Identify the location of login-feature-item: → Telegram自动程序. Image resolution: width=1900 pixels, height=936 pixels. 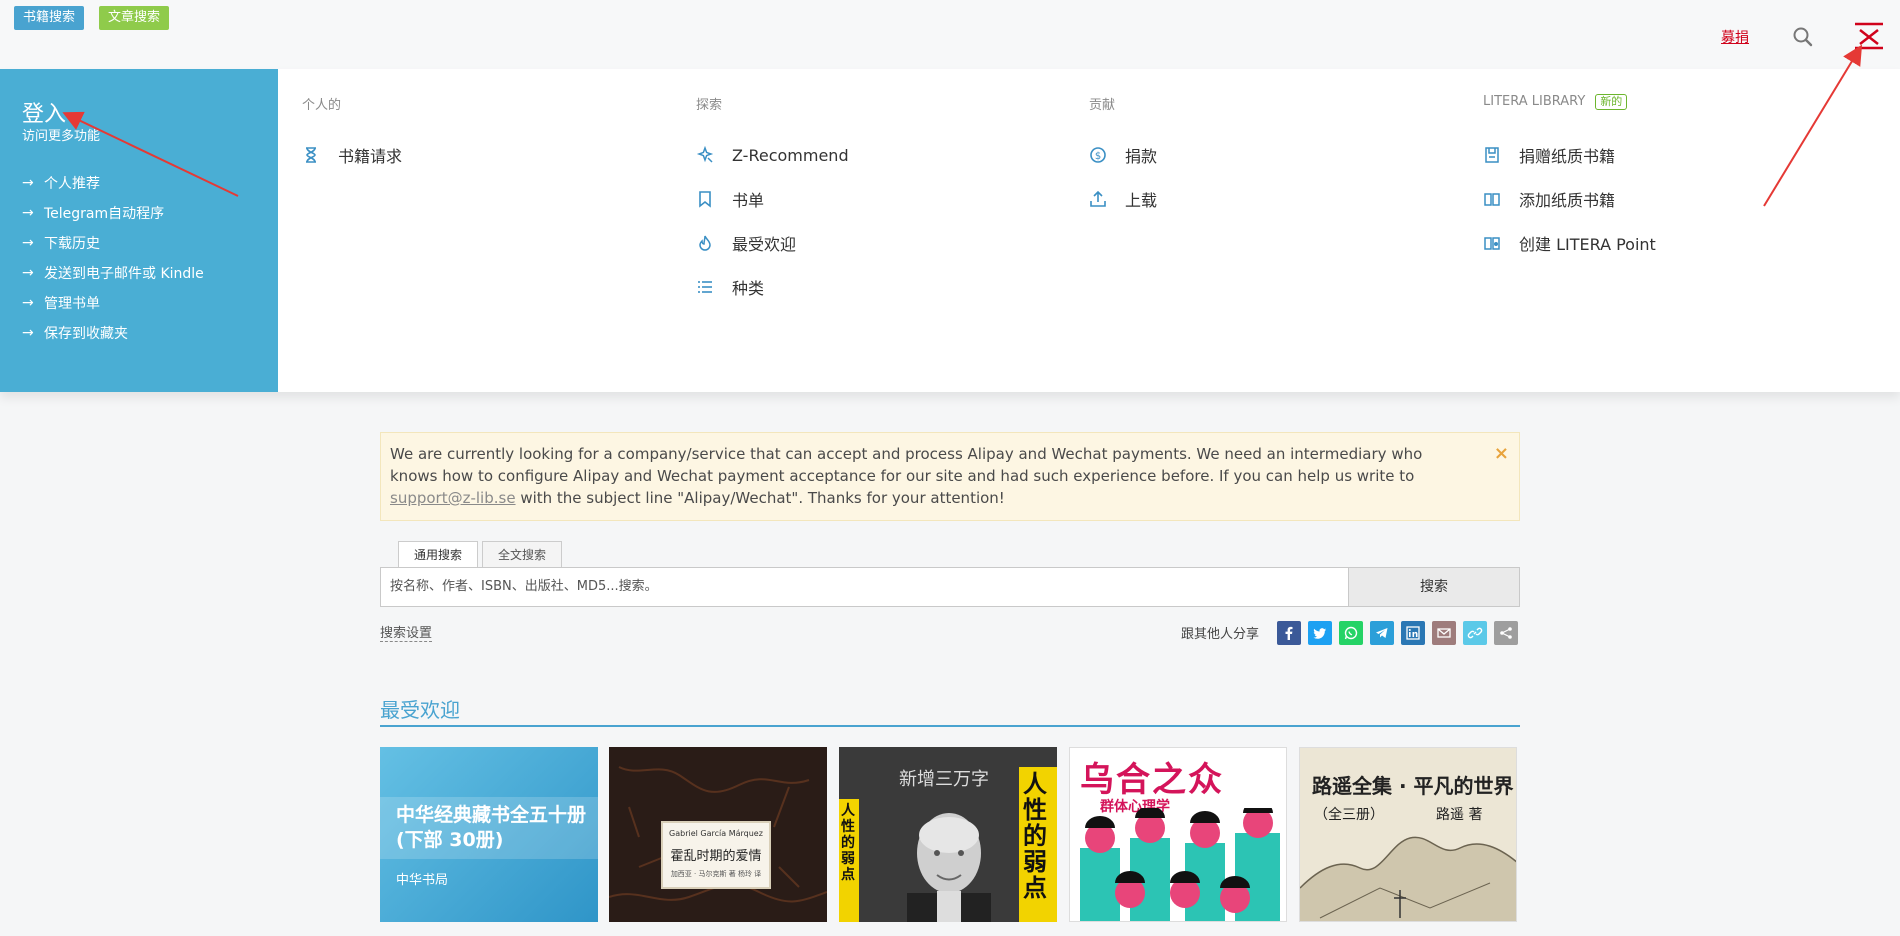
(113, 213).